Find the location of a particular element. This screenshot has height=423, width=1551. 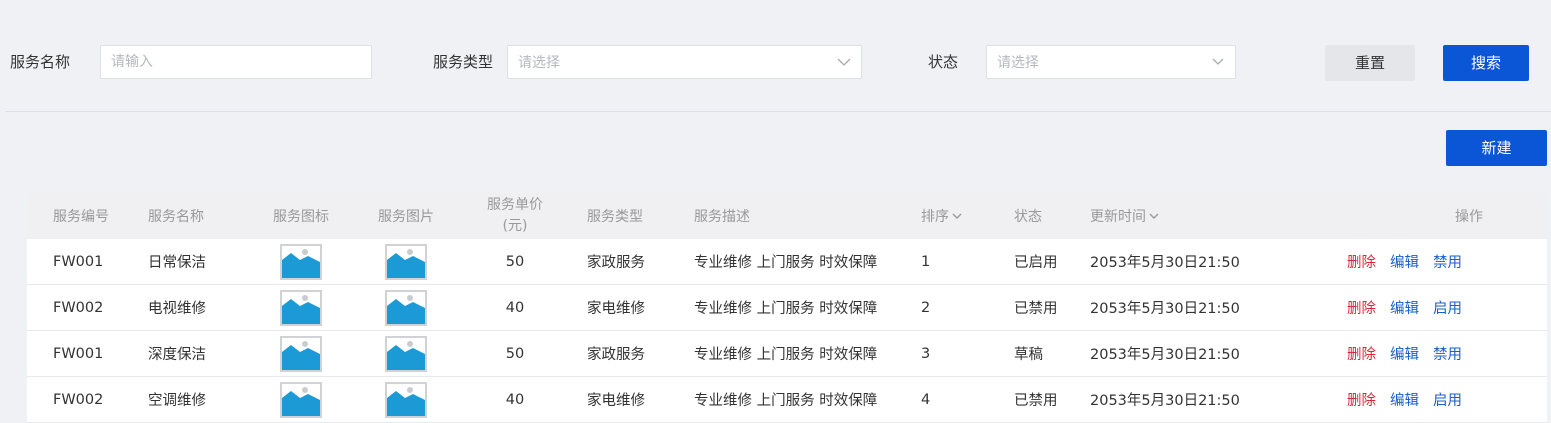

header-price: 服务单价 (元) is located at coordinates (515, 216).